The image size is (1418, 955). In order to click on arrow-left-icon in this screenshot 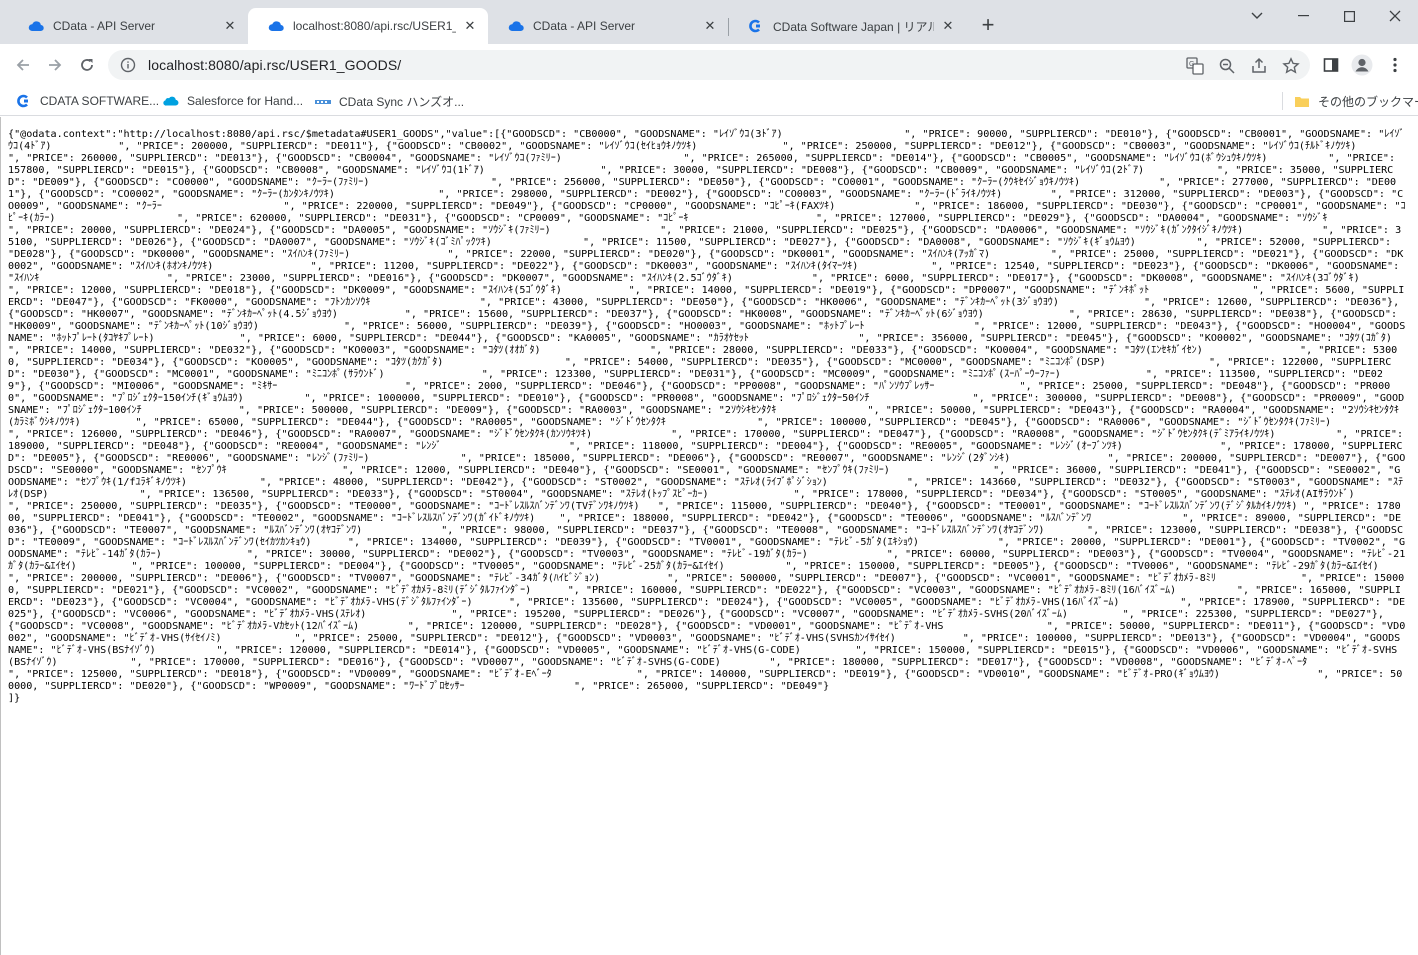, I will do `click(22, 65)`.